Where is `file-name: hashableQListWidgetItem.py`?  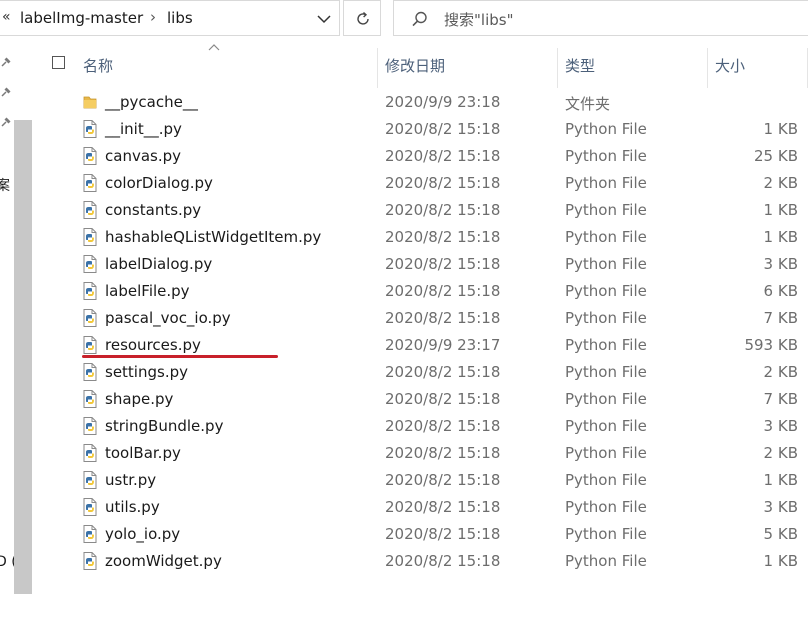
file-name: hashableQListWidgetItem.py is located at coordinates (213, 237).